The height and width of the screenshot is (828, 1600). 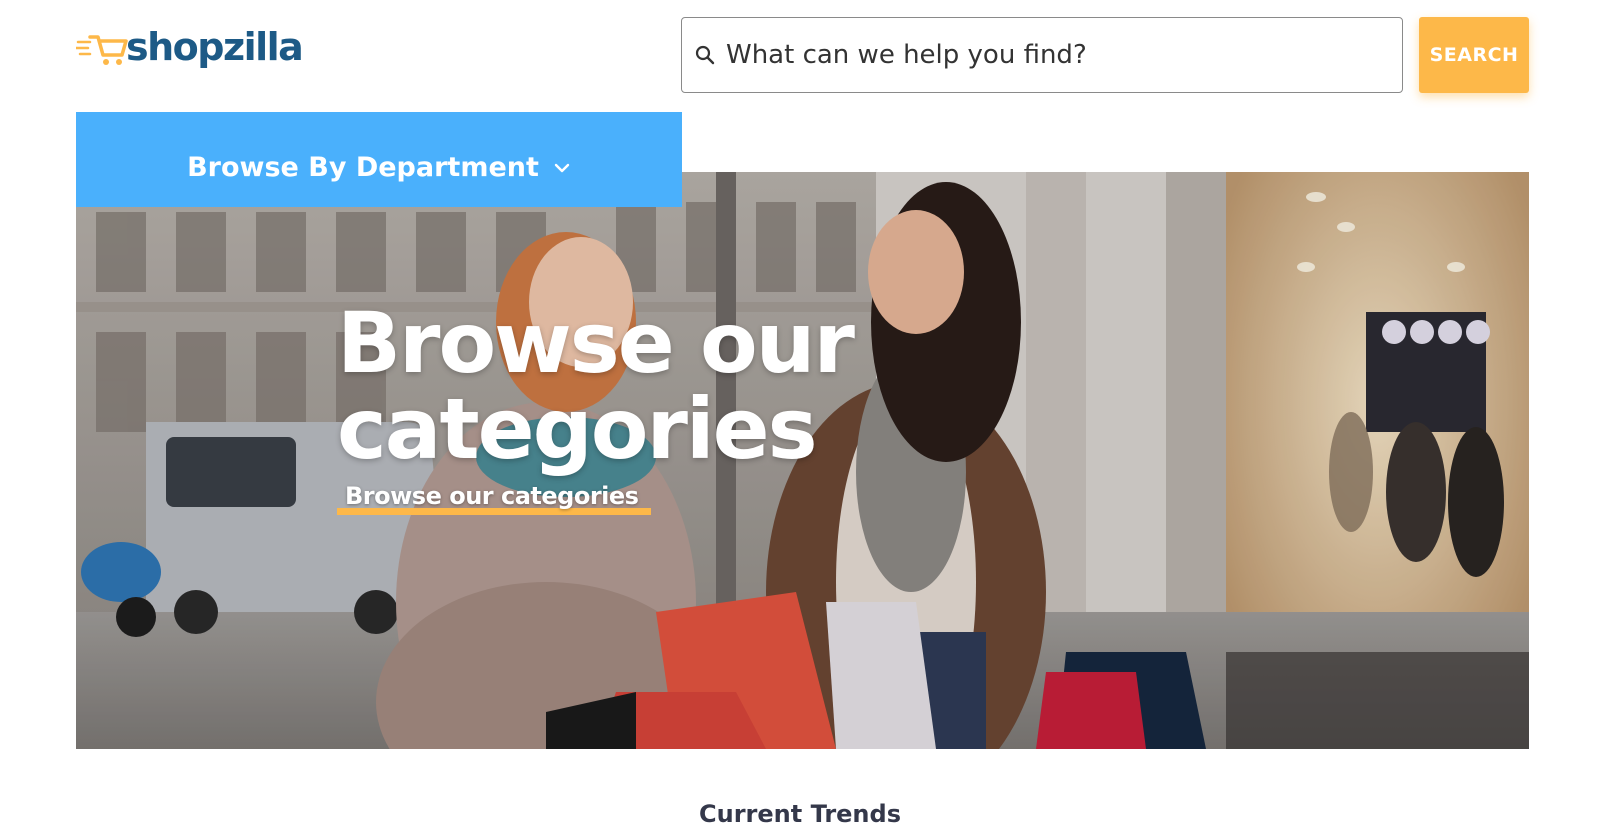 I want to click on cart-icon, so click(x=102, y=50).